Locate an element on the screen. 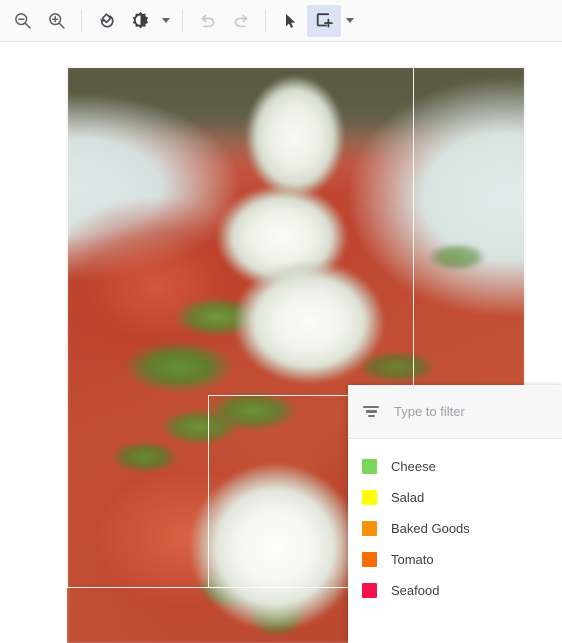 The height and width of the screenshot is (643, 562). undo-button is located at coordinates (207, 21).